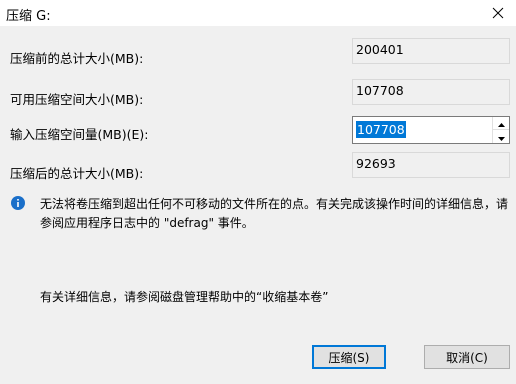 The height and width of the screenshot is (384, 516). I want to click on chevron-down-icon, so click(501, 137).